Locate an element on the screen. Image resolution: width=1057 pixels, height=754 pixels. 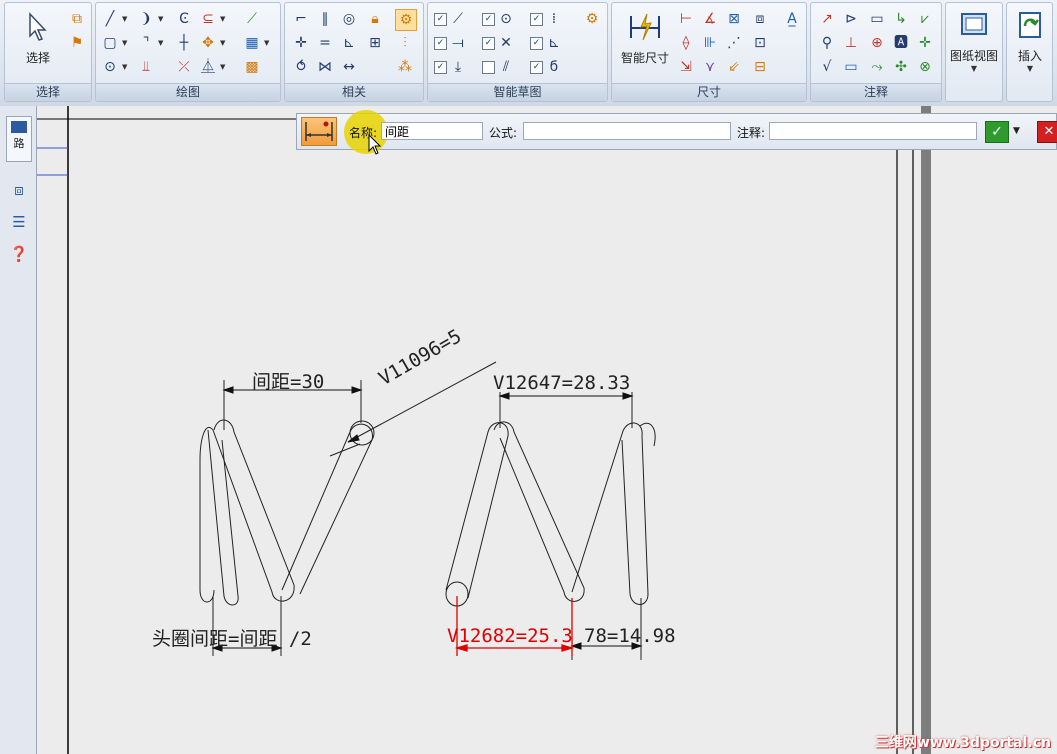
tangent-icon: ⥀ is located at coordinates (301, 67).